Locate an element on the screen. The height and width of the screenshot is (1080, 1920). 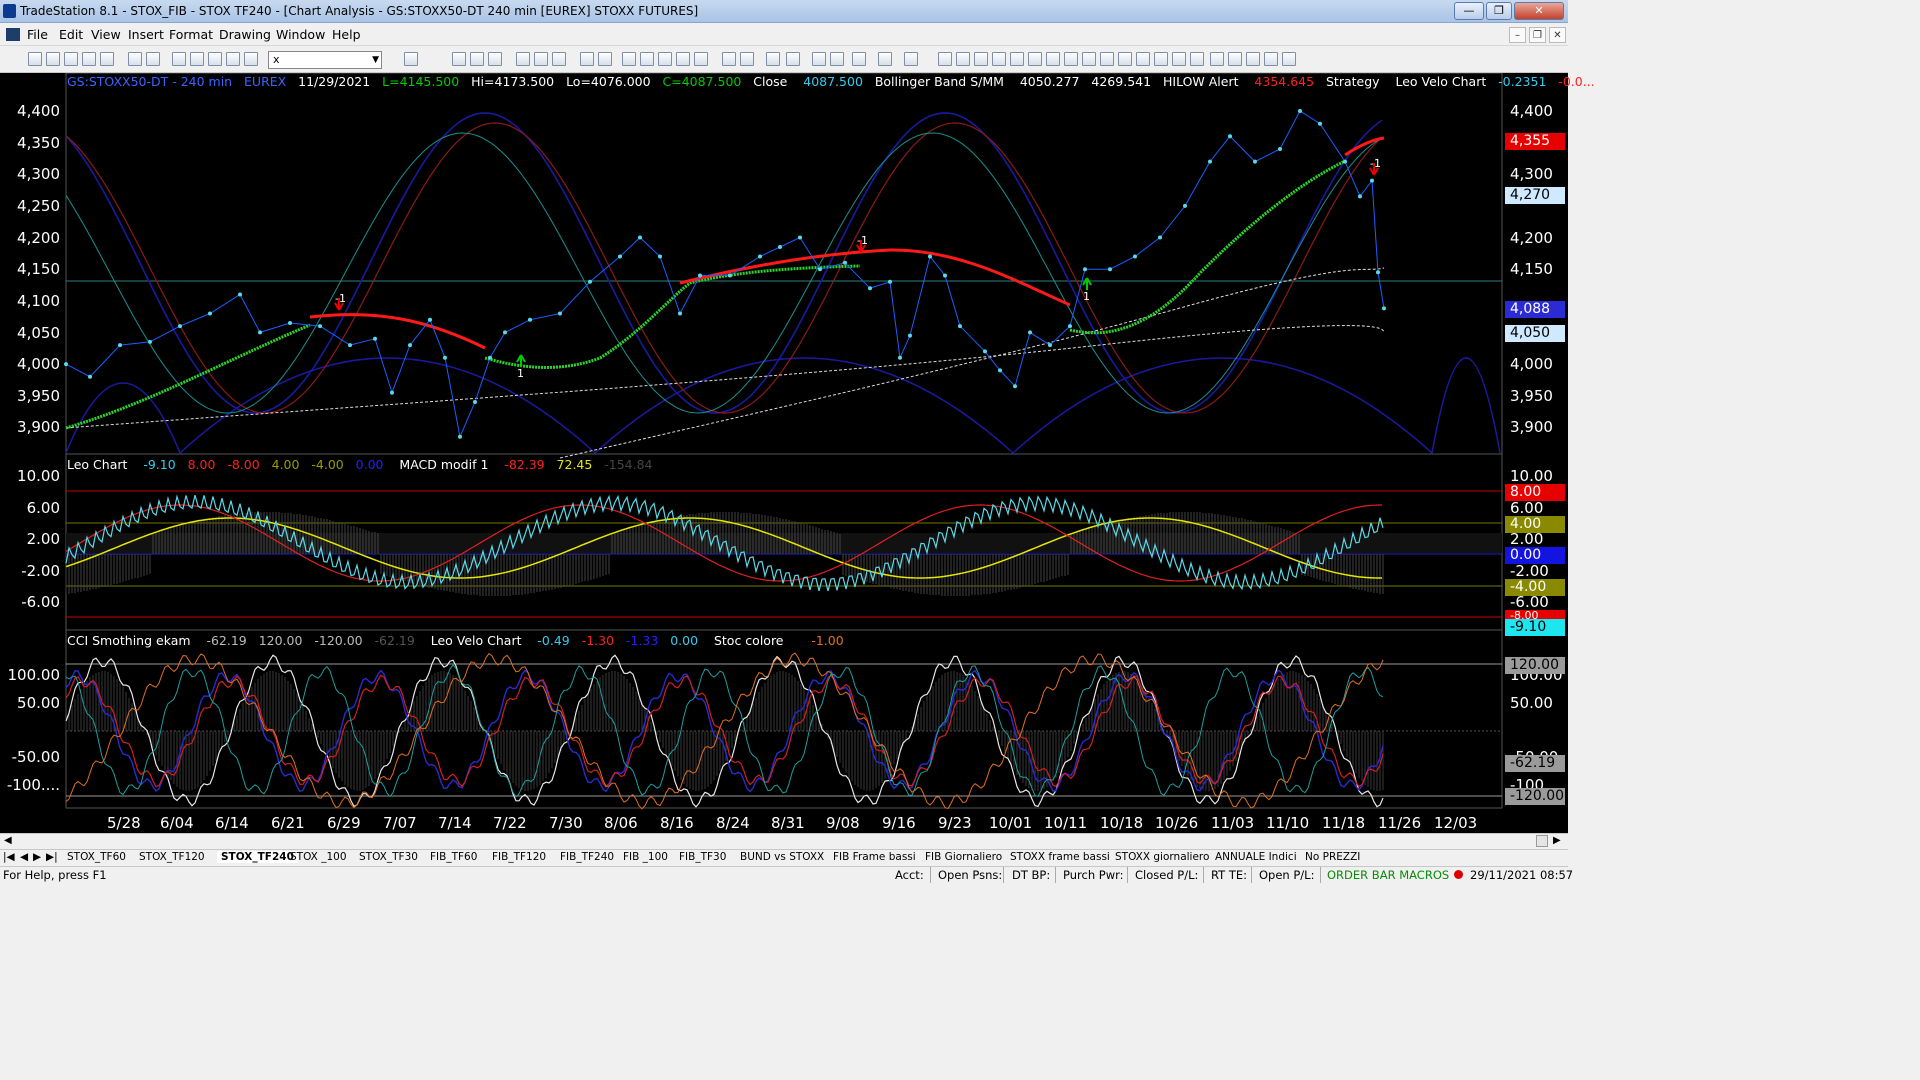
scroll-left-icon: ◀ is located at coordinates (8, 840).